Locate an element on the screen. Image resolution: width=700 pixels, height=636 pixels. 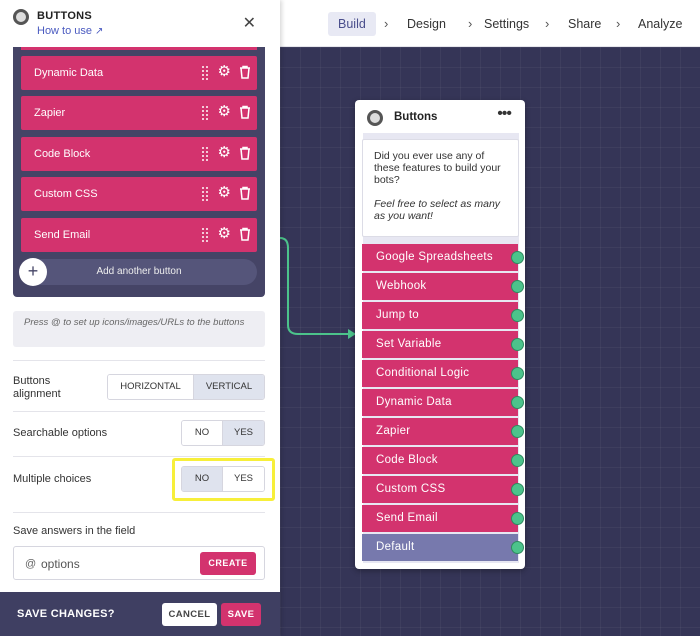
multiple-choices-label: Multiple choices is located at coordinates (52, 479).